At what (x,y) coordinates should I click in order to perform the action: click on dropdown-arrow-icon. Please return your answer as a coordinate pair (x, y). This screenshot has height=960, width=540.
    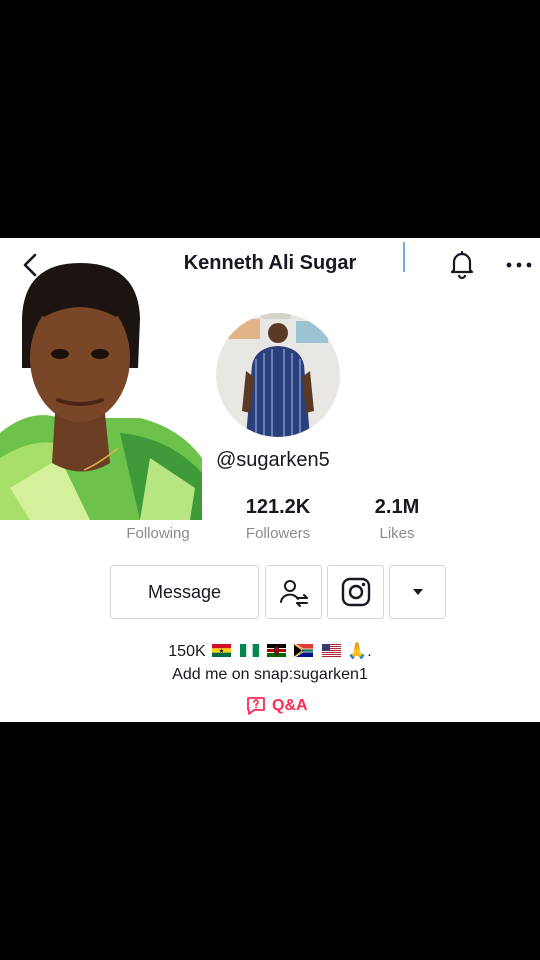
    Looking at the image, I should click on (417, 592).